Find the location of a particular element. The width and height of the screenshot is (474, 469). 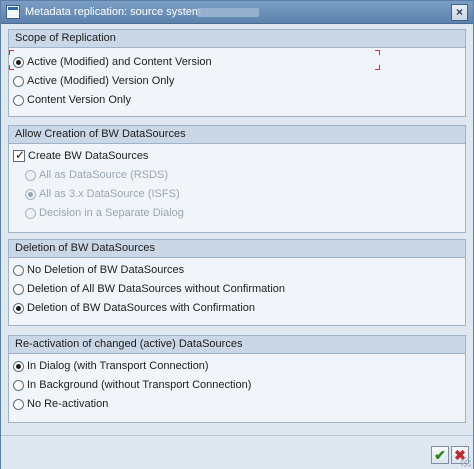

radio-in-dialog: In Dialog (with Transport Connection) is located at coordinates (111, 366).